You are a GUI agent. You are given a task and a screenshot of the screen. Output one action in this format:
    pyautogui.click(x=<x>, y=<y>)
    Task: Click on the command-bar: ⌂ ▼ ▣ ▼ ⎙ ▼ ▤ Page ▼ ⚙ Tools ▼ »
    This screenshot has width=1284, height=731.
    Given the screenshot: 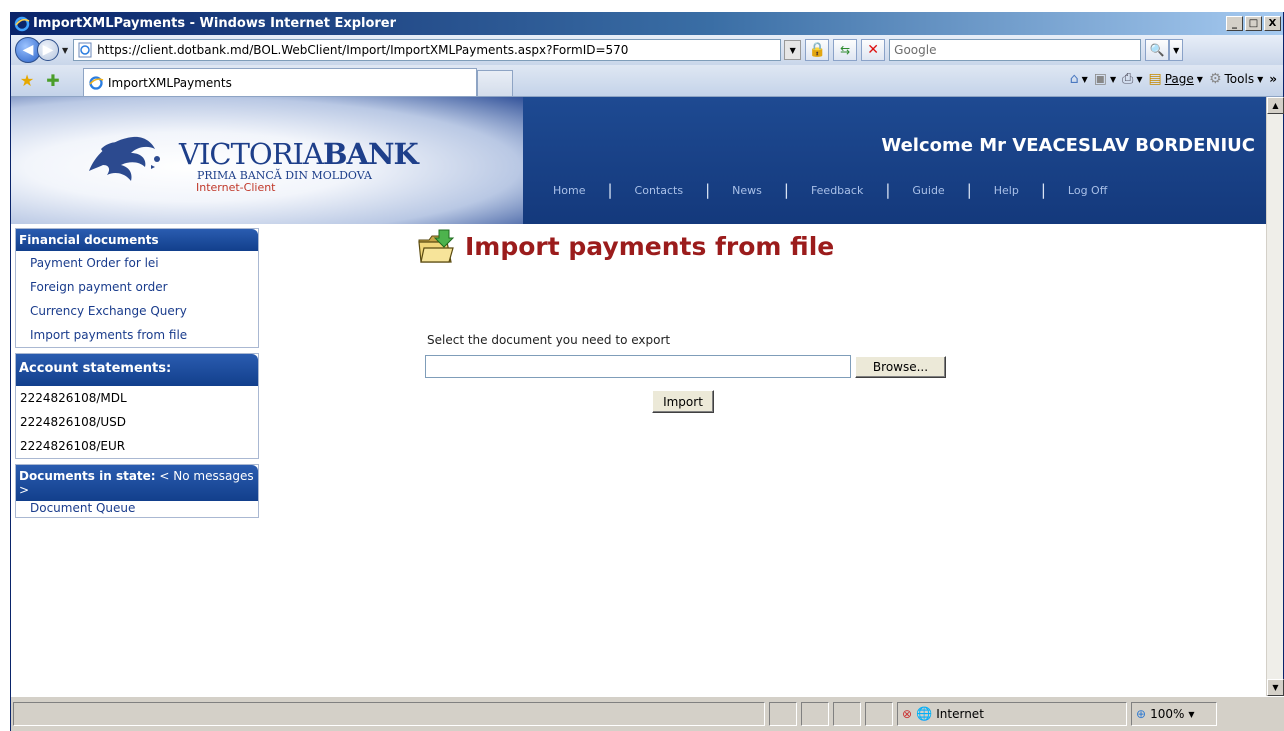 What is the action you would take?
    pyautogui.click(x=1173, y=79)
    